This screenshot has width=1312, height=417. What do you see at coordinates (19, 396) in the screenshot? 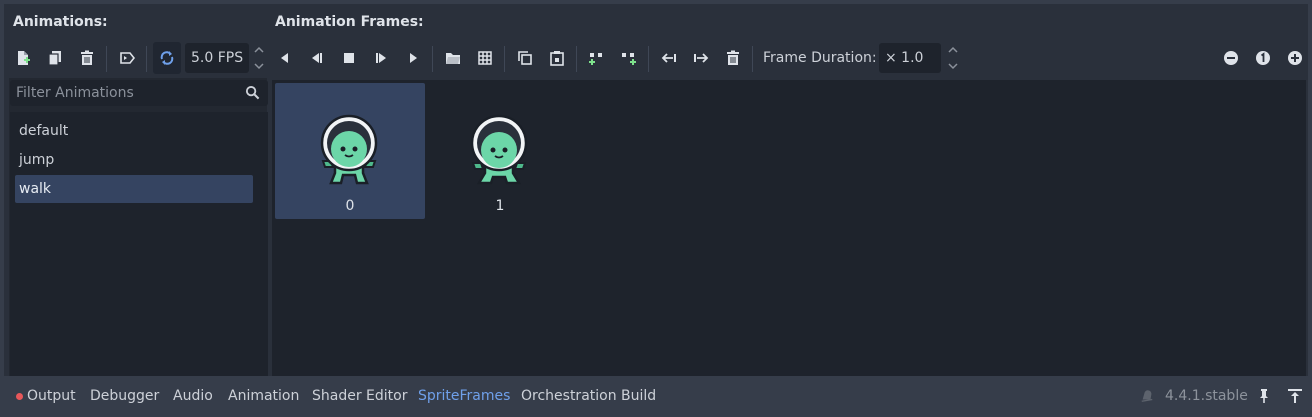
I see `output-error-indicator` at bounding box center [19, 396].